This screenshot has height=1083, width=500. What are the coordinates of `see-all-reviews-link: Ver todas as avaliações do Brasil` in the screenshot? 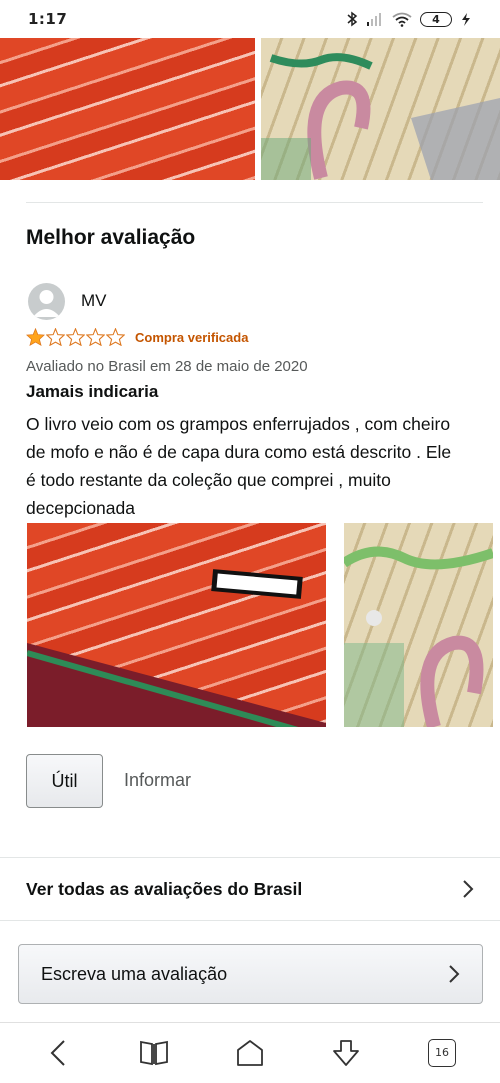 It's located at (250, 889).